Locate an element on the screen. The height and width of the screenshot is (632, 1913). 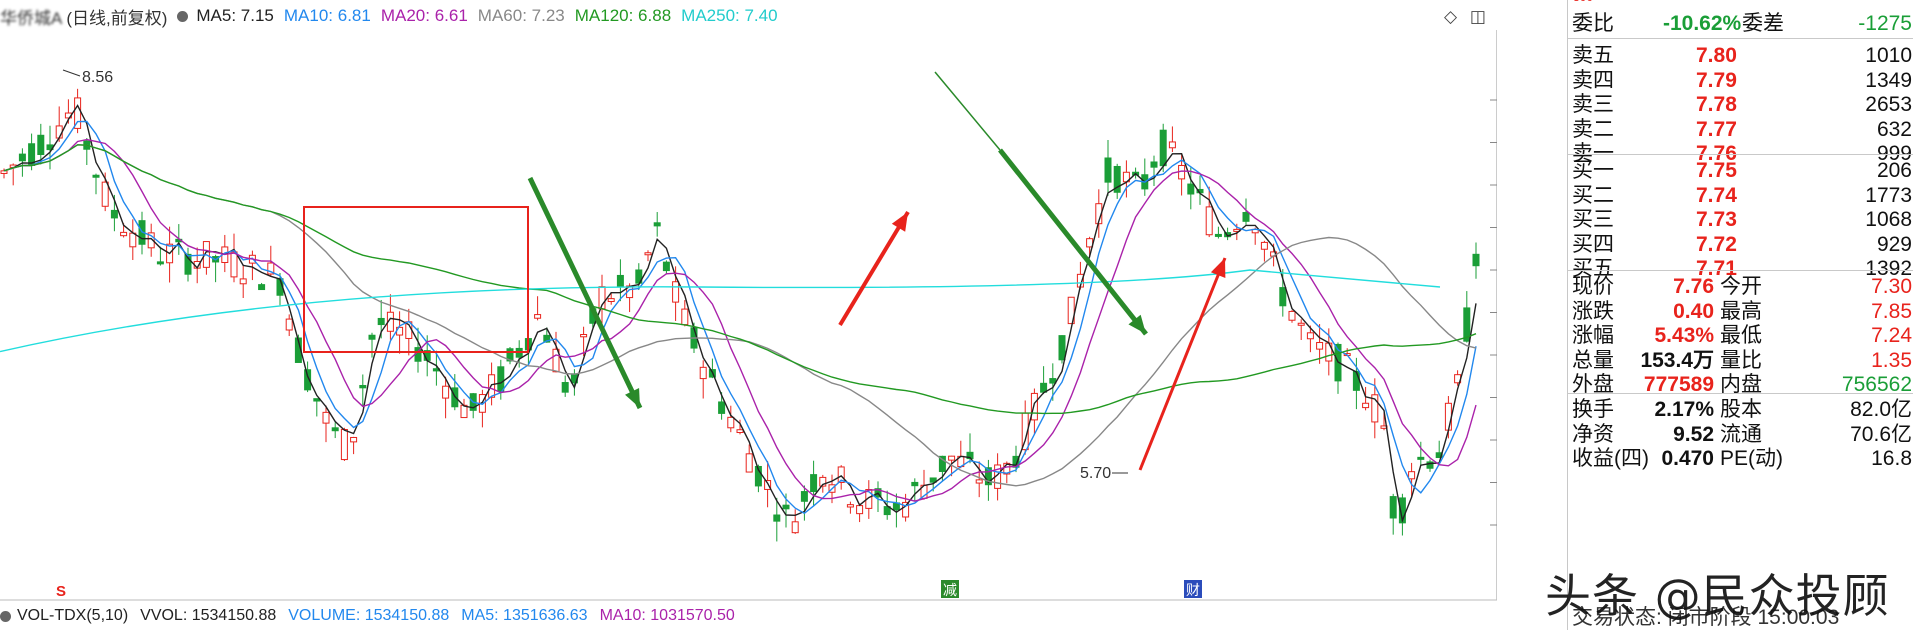
trend-line-thin is located at coordinates (967, 111).